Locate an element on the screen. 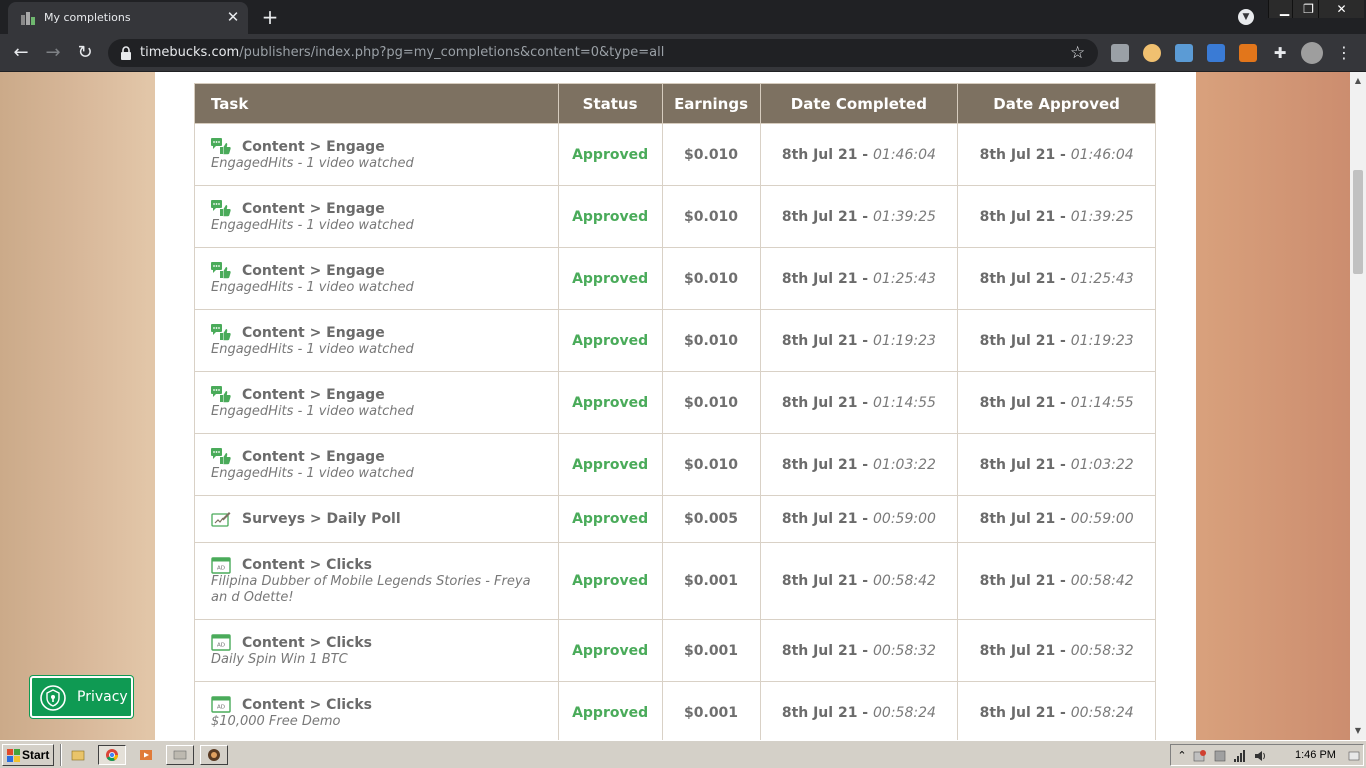 This screenshot has height=768, width=1366. date-completed-time: 00:58:24 is located at coordinates (904, 712).